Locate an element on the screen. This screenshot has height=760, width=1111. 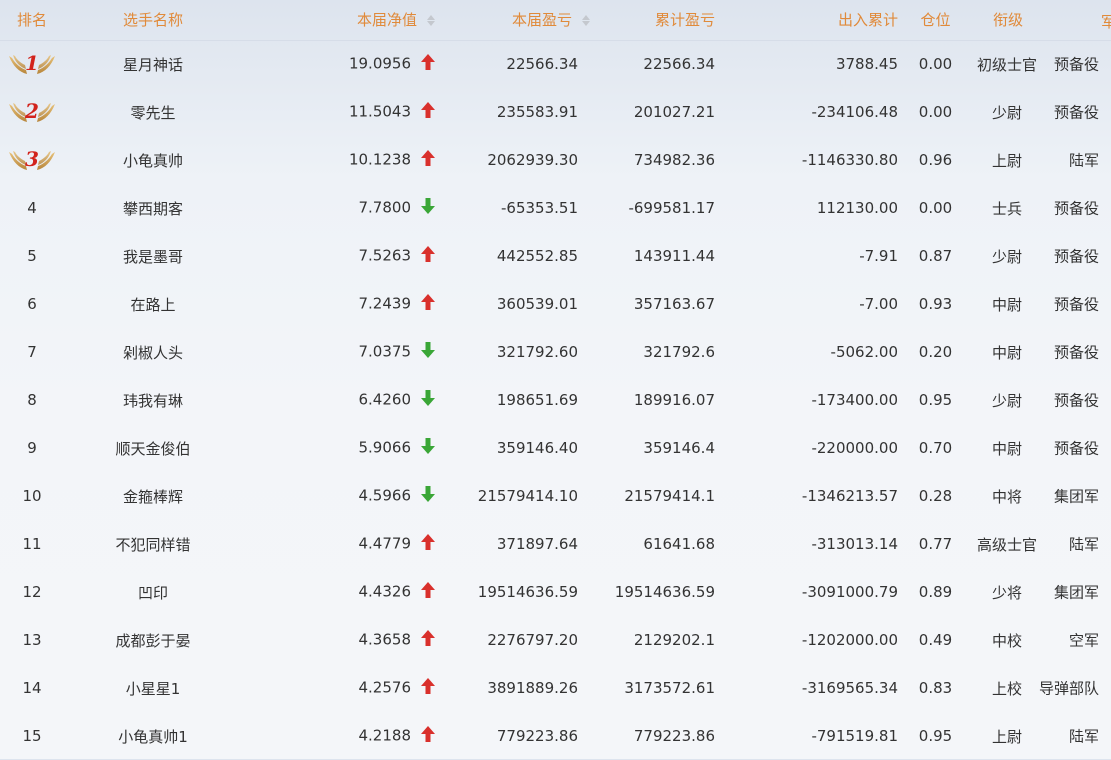
player-name: 小龟真帅 is located at coordinates (153, 160).